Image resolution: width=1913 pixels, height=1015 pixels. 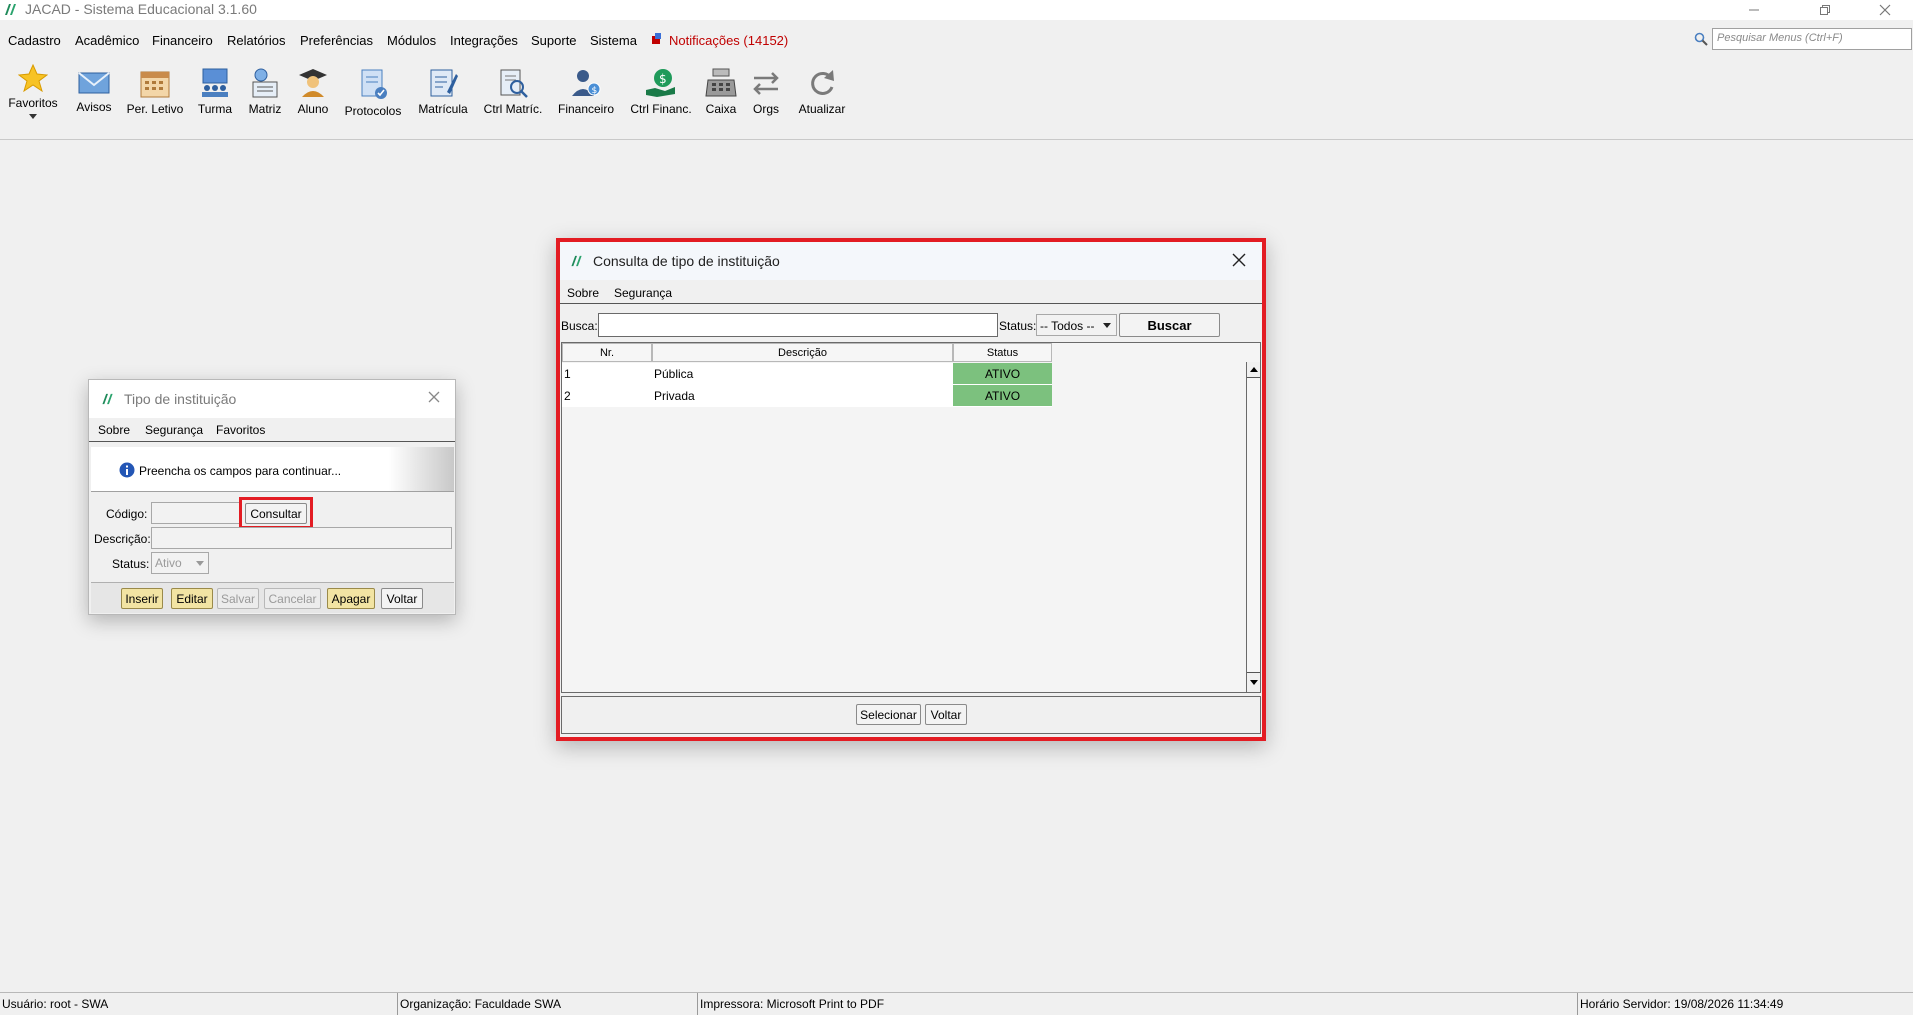 I want to click on money-hand-icon: $, so click(x=660, y=83).